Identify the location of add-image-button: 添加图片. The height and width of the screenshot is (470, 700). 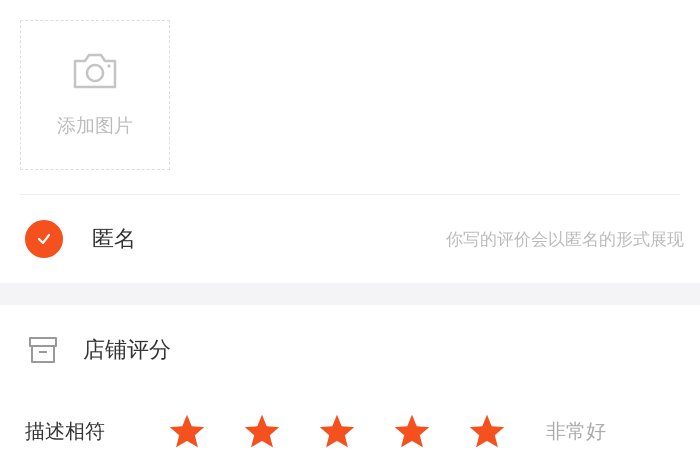
(95, 95).